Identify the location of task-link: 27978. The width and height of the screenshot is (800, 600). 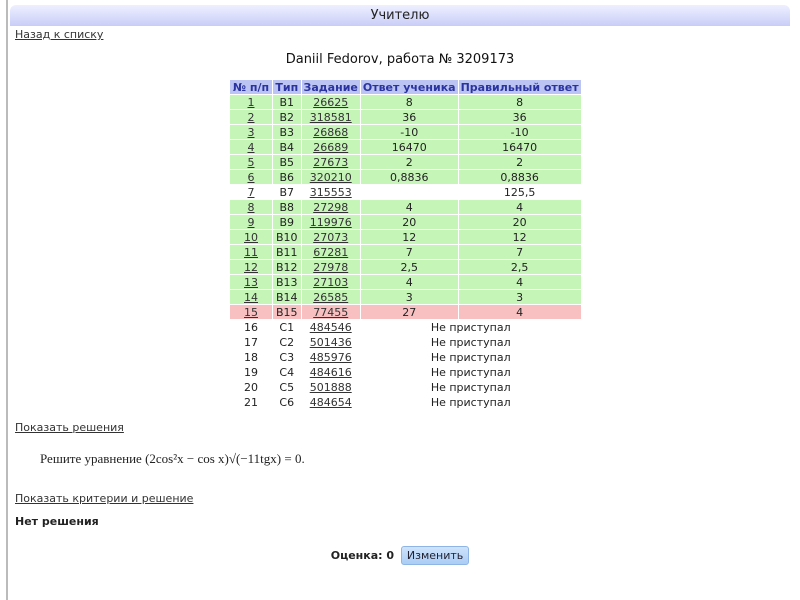
(330, 267).